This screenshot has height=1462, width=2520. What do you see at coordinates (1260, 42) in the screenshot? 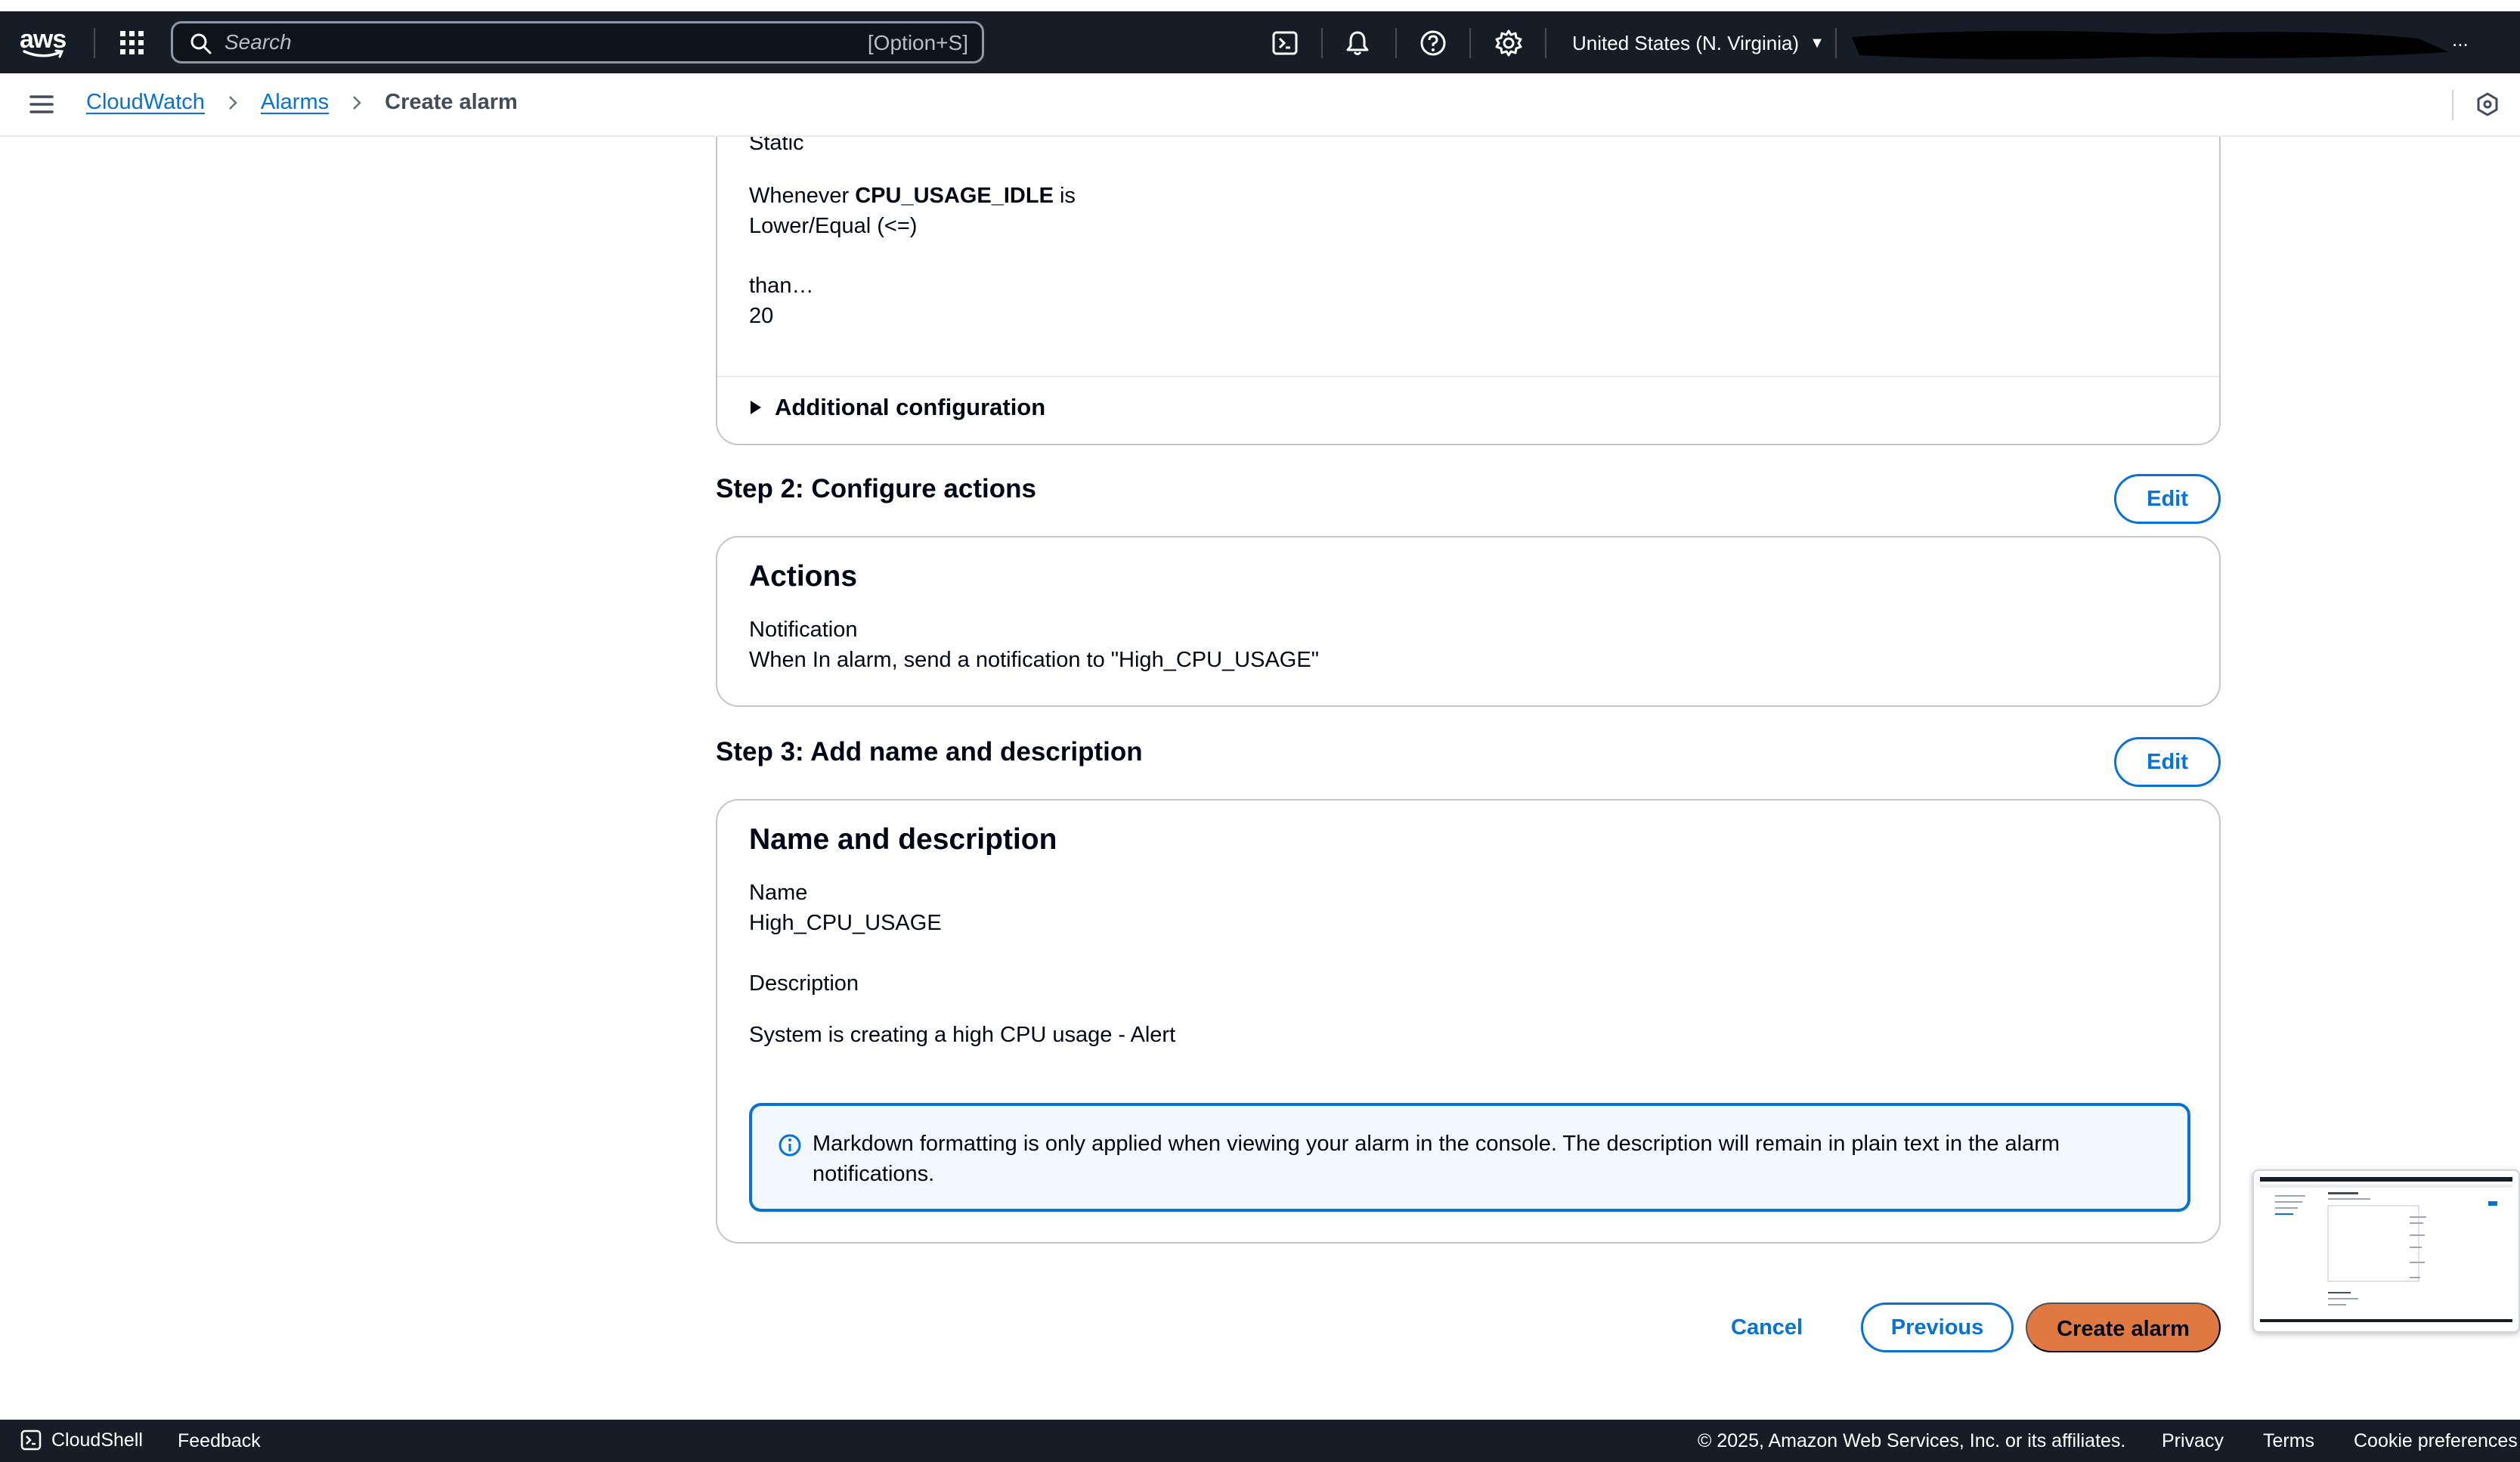
I see `global-header: aws [Option+S]` at bounding box center [1260, 42].